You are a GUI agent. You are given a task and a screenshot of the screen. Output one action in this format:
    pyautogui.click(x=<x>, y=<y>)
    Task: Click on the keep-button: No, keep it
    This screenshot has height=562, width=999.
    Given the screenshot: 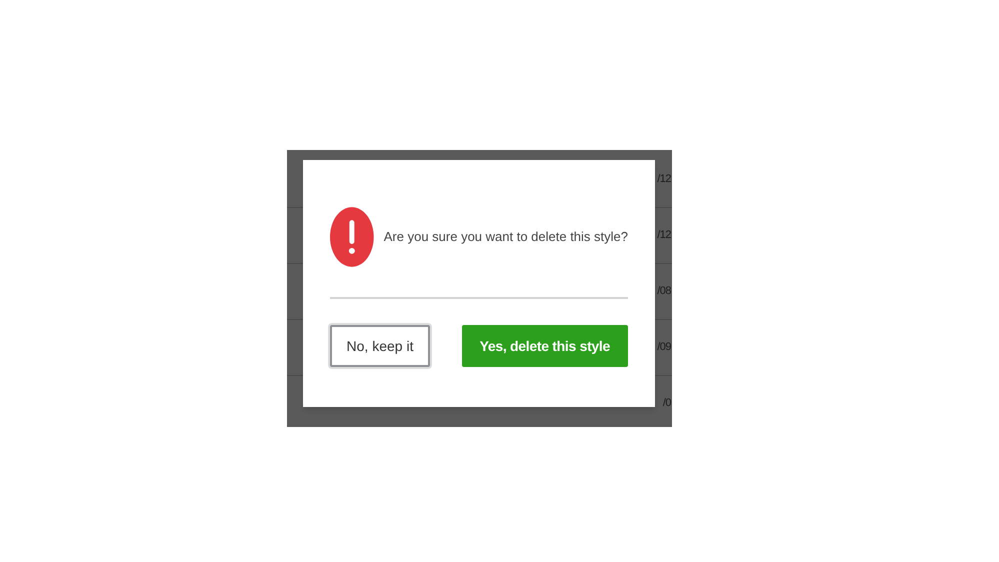 What is the action you would take?
    pyautogui.click(x=380, y=346)
    